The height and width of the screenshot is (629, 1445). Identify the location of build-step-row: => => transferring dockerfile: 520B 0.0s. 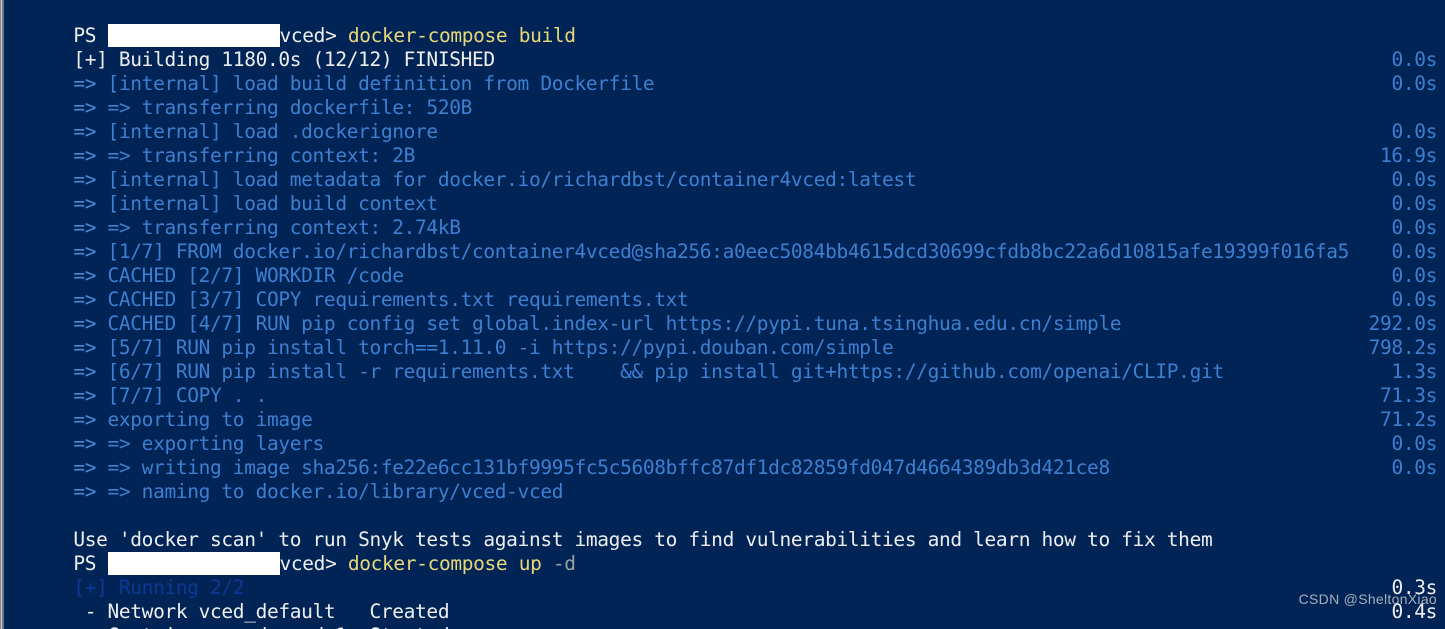
(724, 95).